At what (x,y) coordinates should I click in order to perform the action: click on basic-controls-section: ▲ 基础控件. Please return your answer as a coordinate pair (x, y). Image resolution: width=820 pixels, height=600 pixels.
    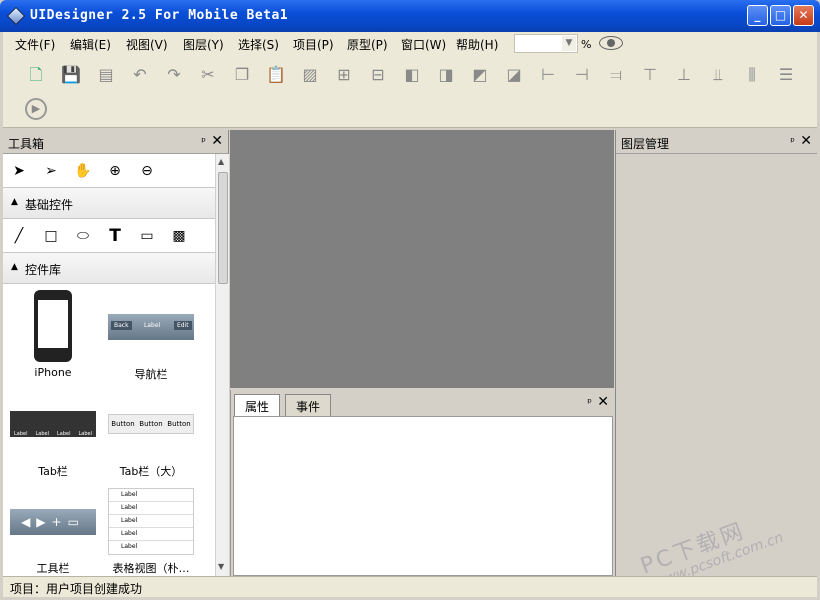
    Looking at the image, I should click on (115, 203).